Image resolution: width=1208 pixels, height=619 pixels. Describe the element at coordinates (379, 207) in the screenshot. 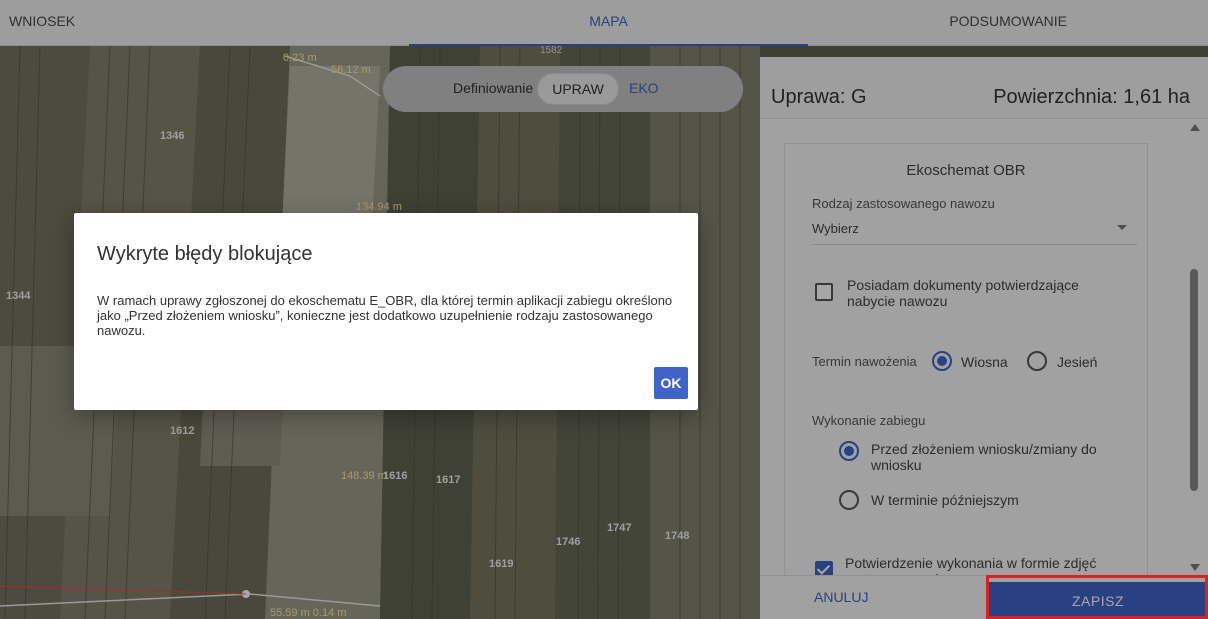

I see `measurement-label: 134.94 m` at that location.